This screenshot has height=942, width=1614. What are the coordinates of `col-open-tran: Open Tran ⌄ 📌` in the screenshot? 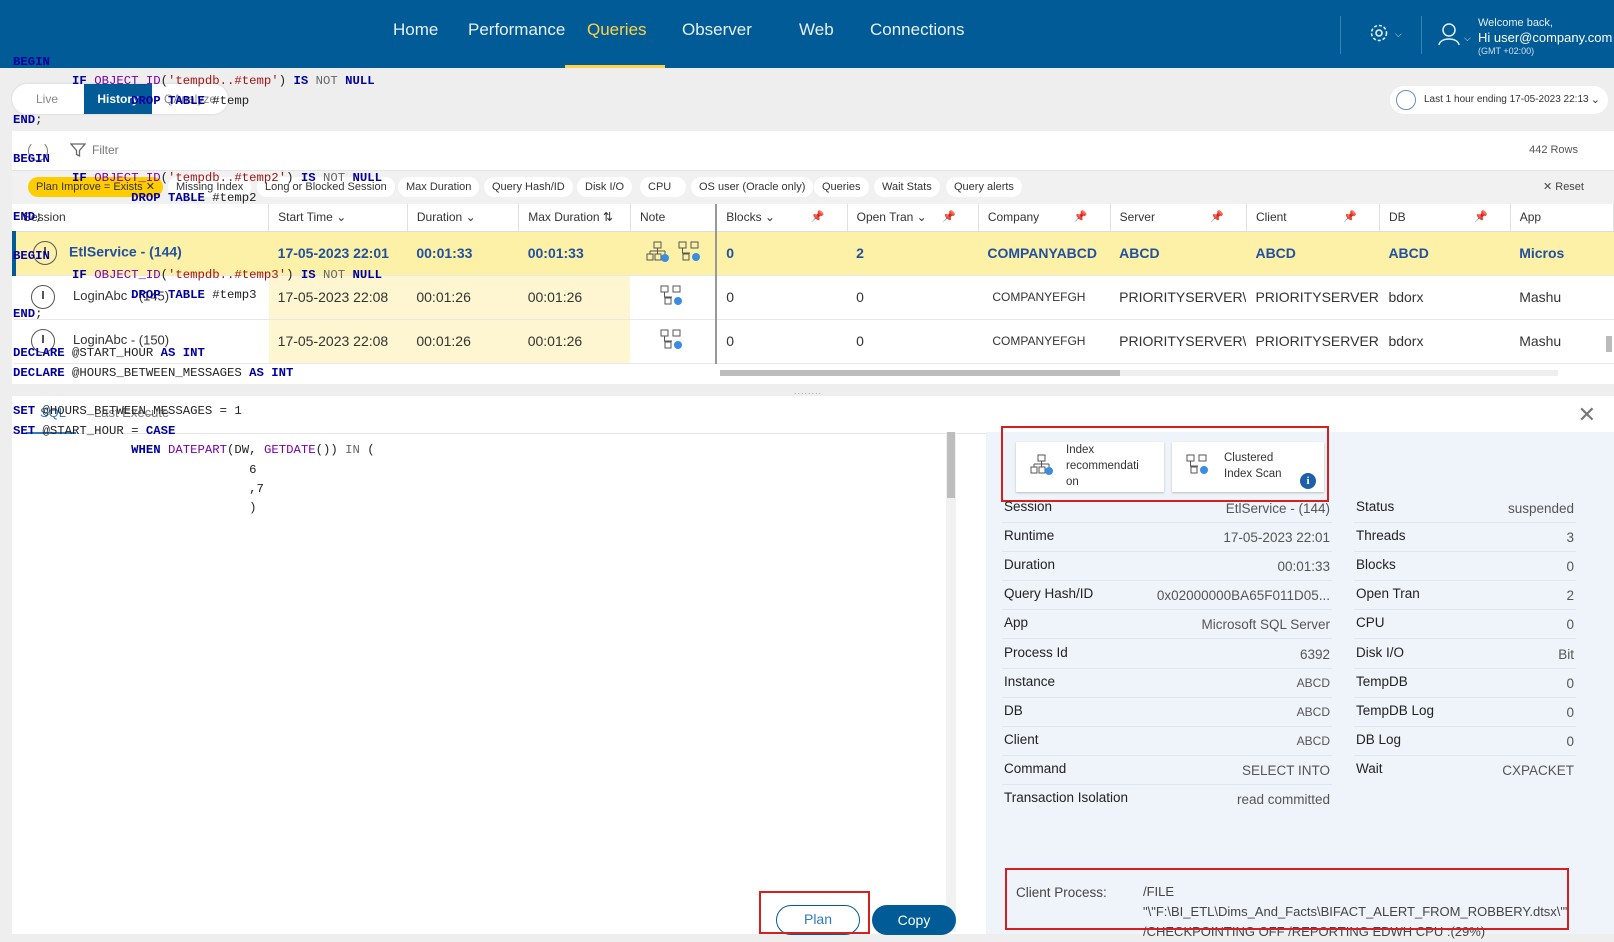 It's located at (913, 218).